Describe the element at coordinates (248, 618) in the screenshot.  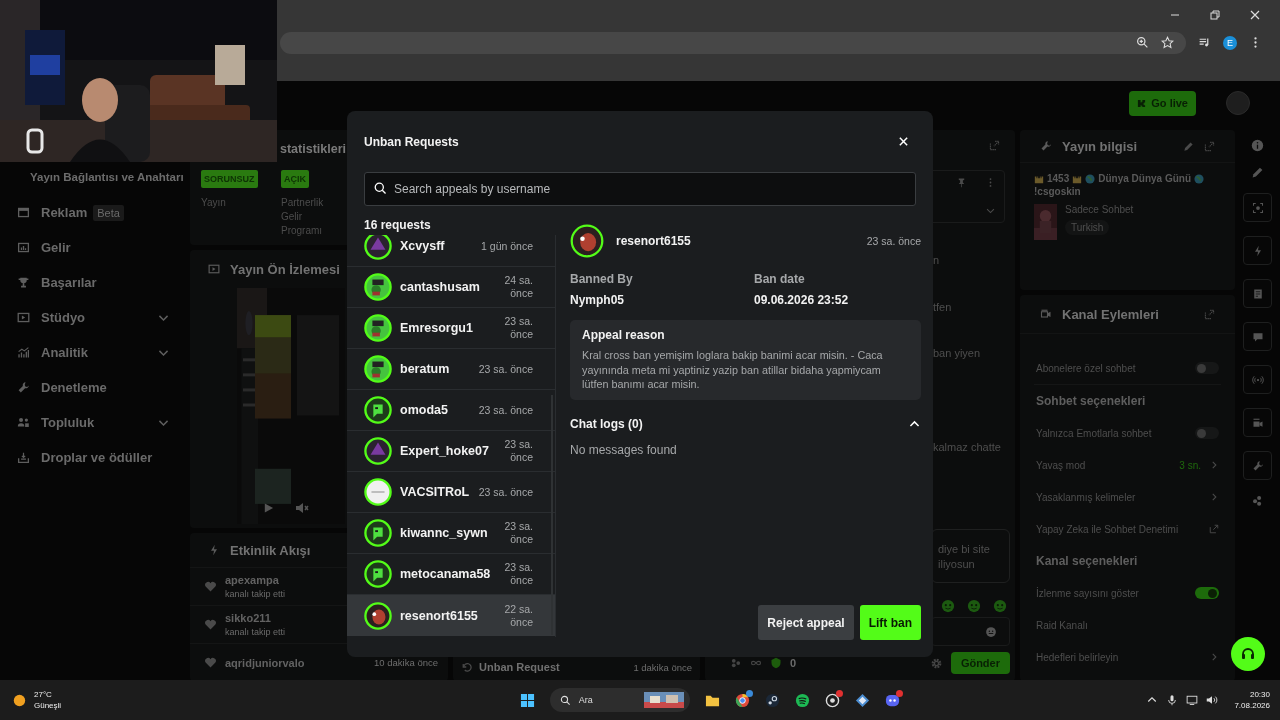
I see `event-user: sikko211` at that location.